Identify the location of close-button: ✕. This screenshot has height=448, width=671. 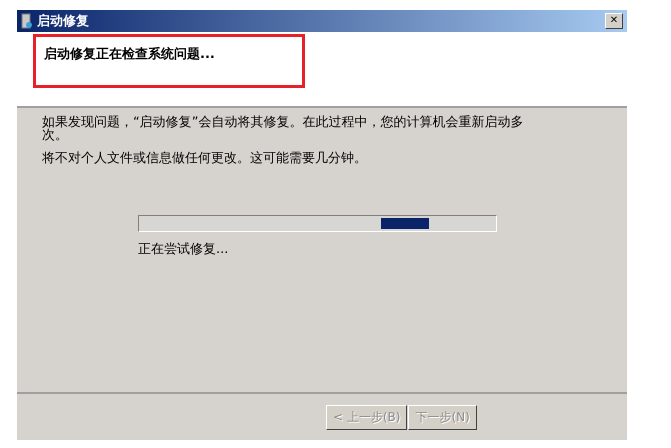
(614, 21).